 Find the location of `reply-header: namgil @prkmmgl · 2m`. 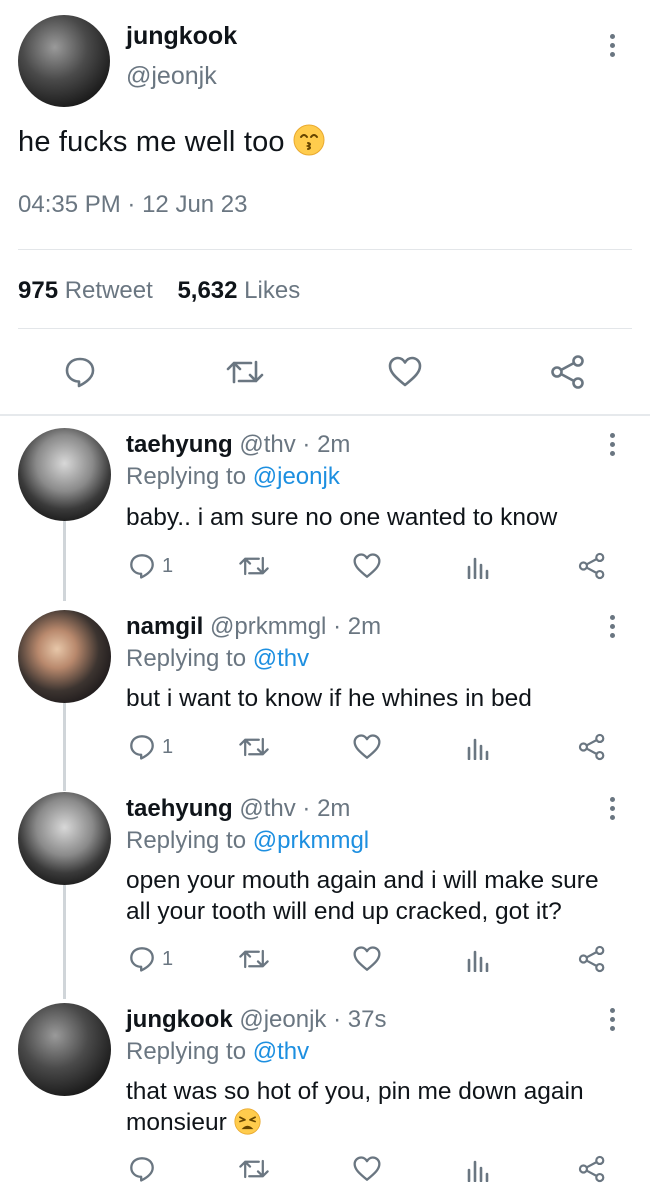

reply-header: namgil @prkmmgl · 2m is located at coordinates (253, 627).